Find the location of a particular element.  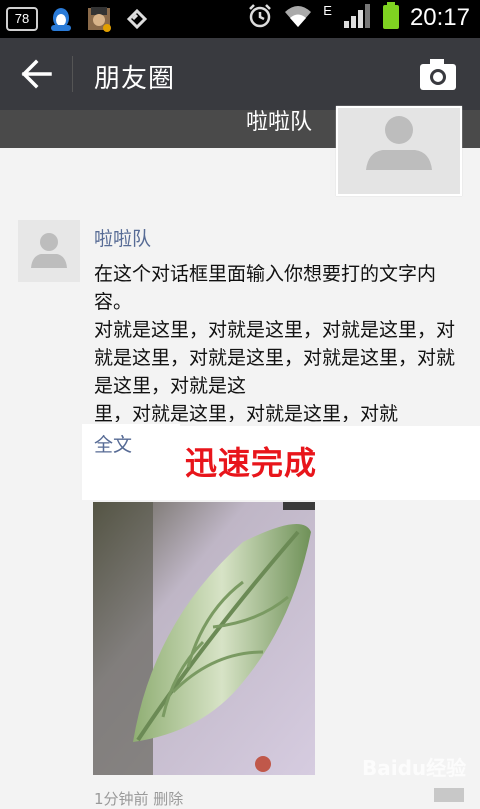

post-meta: 1分钟前 删除 is located at coordinates (139, 799).